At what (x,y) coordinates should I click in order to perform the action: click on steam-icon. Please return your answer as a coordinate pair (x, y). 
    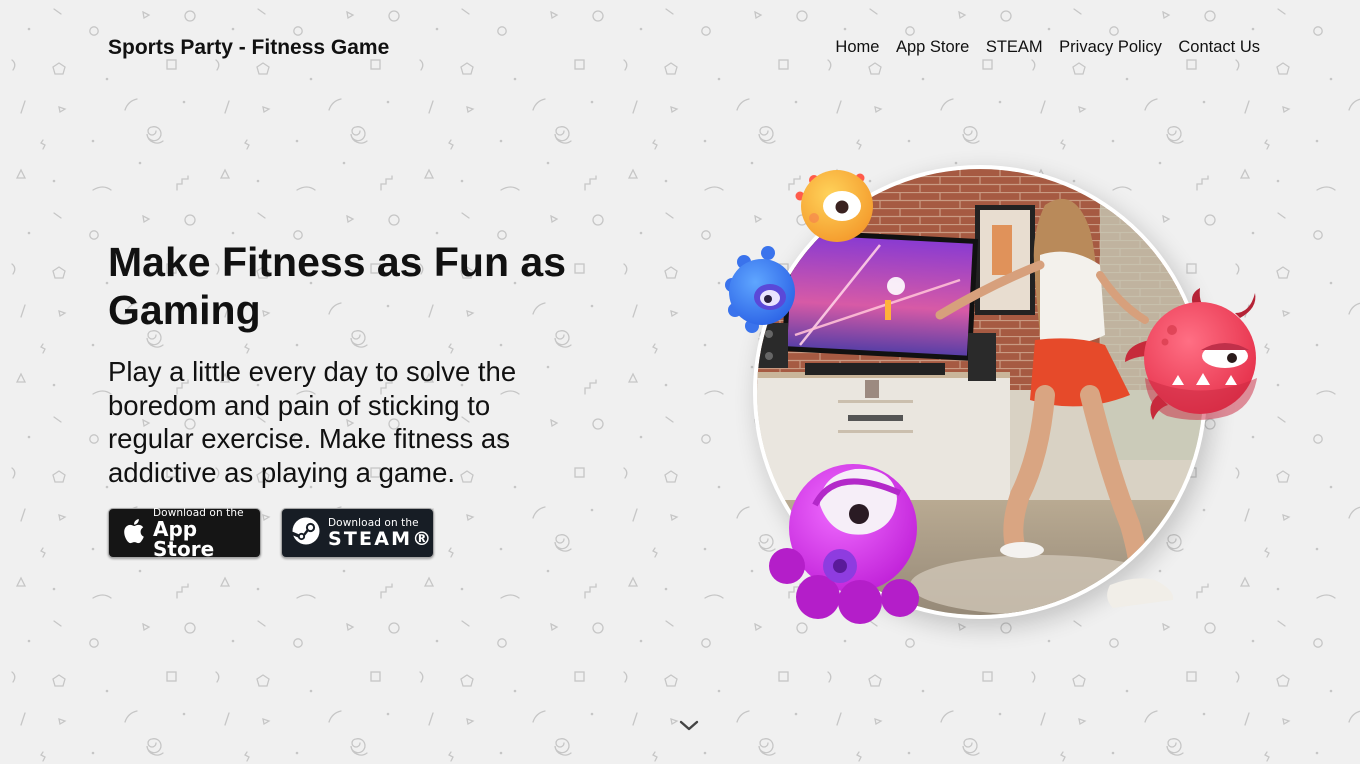
    Looking at the image, I should click on (305, 533).